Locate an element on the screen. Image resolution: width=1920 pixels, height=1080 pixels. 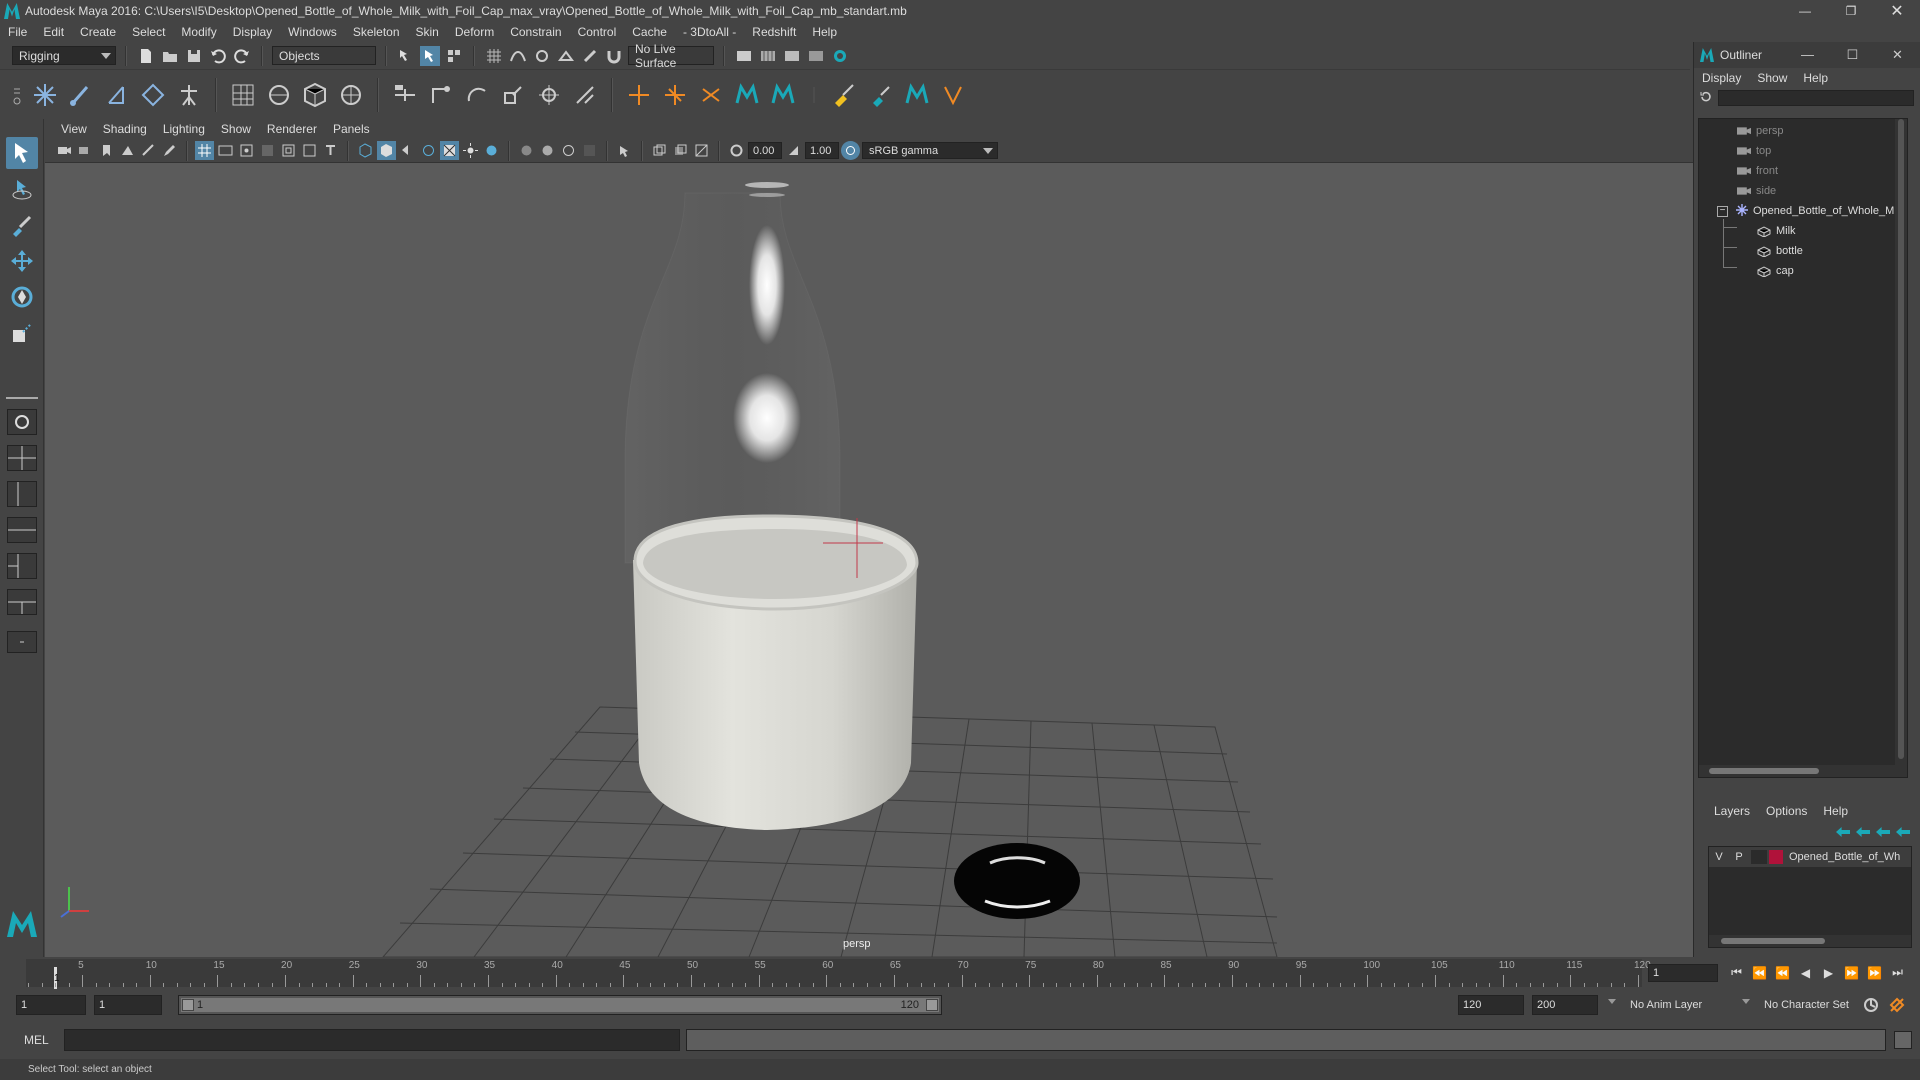
smooth-skin-icon is located at coordinates (279, 95).